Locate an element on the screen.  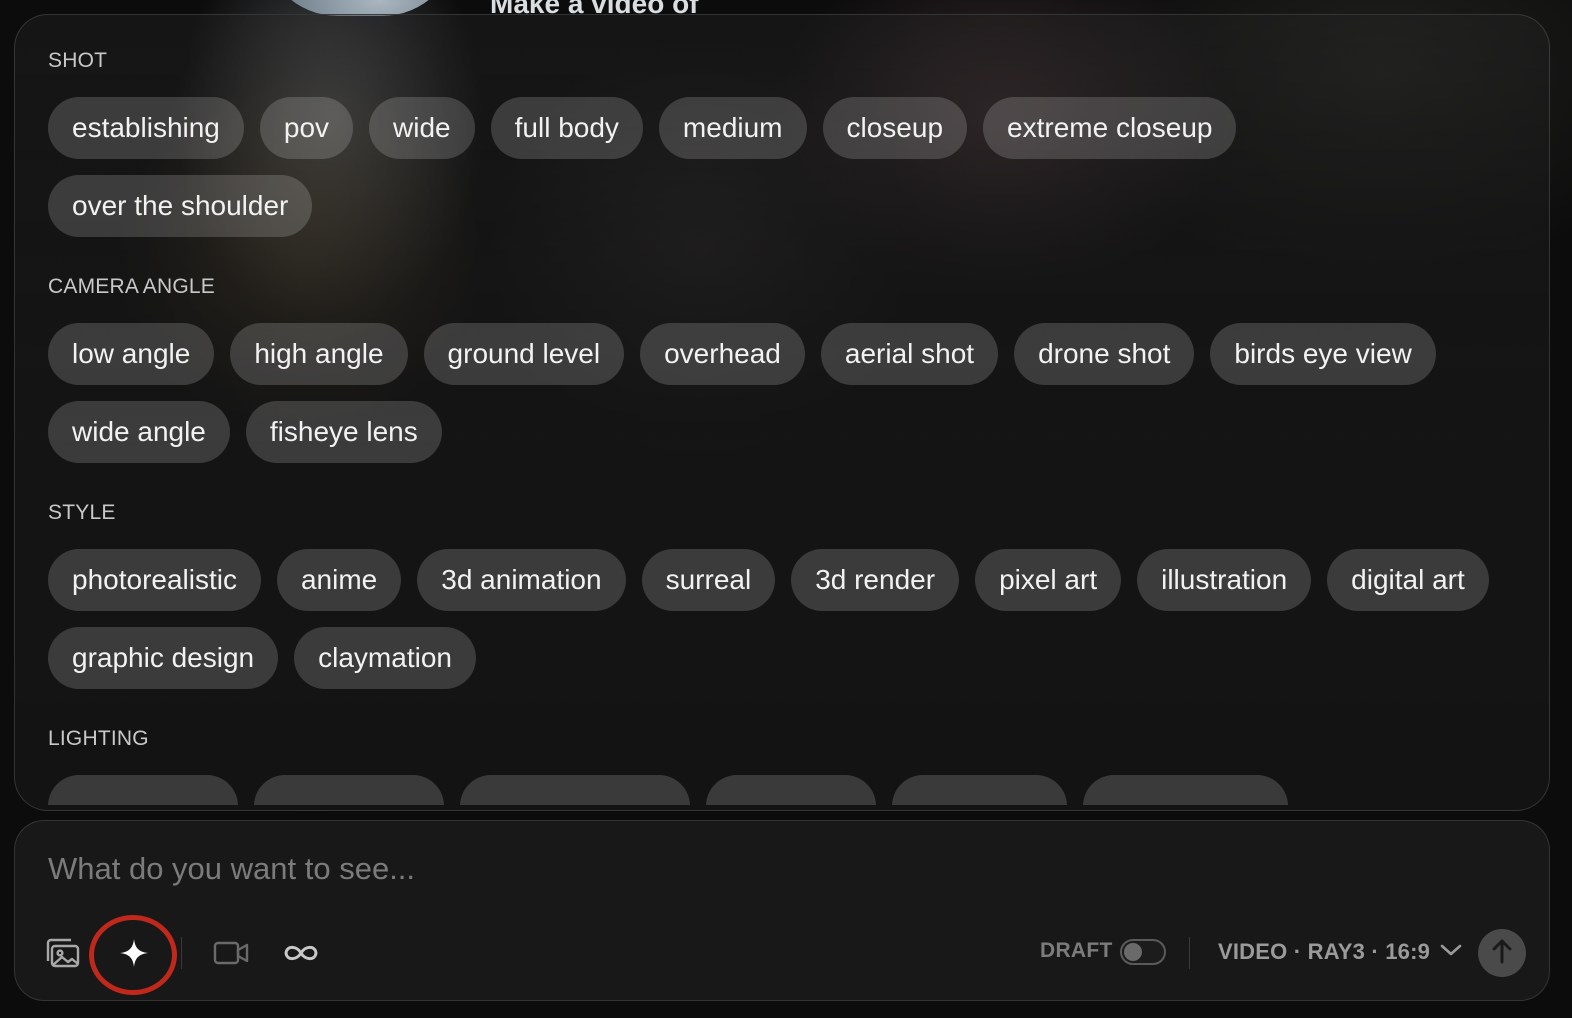
submit-button is located at coordinates (1502, 953).